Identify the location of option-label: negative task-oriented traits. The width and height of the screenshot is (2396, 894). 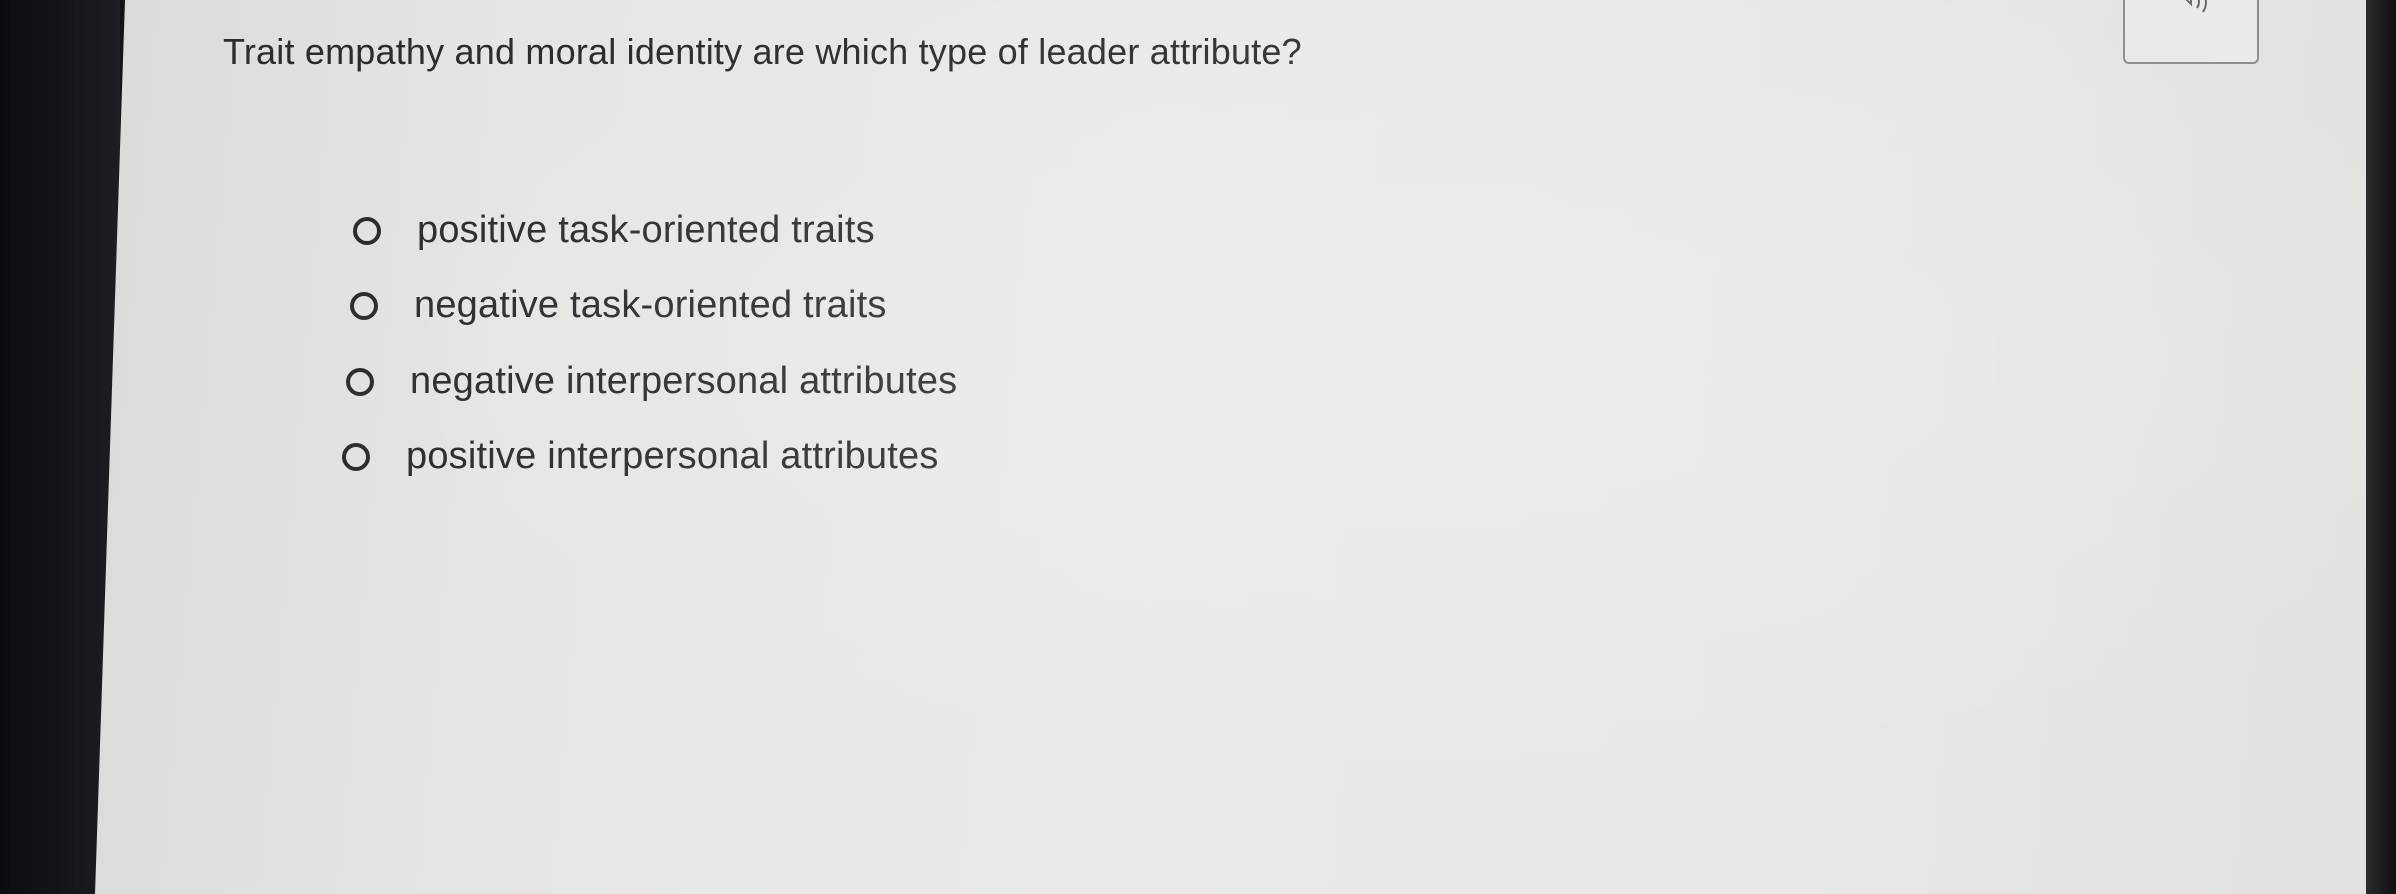
(650, 305).